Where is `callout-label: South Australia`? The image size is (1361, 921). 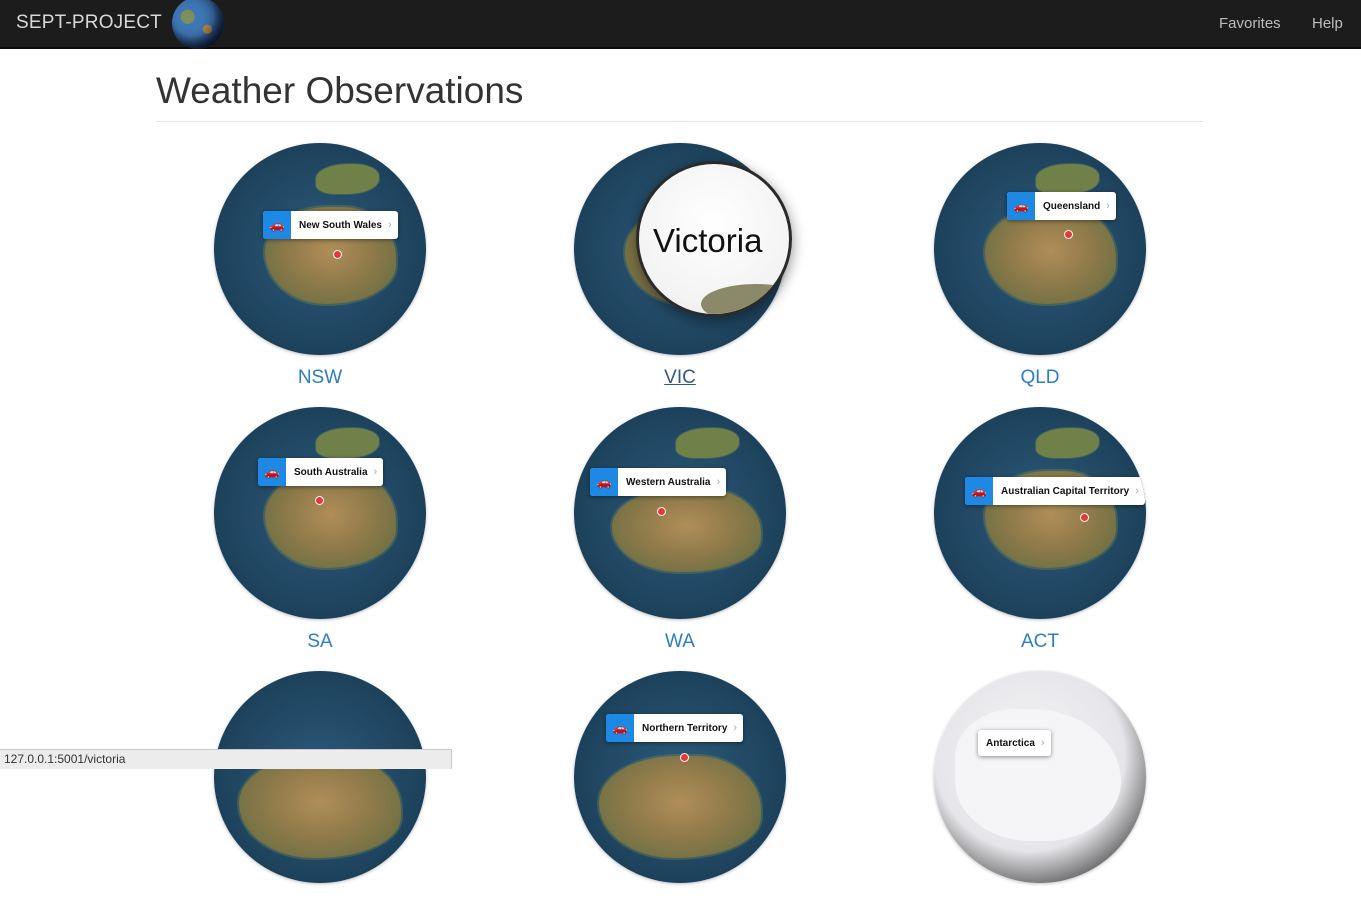
callout-label: South Australia is located at coordinates (331, 472).